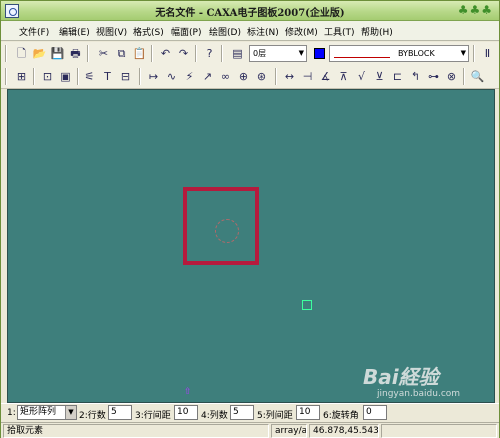  Describe the element at coordinates (214, 416) in the screenshot. I see `columns-label: 4:列数` at that location.